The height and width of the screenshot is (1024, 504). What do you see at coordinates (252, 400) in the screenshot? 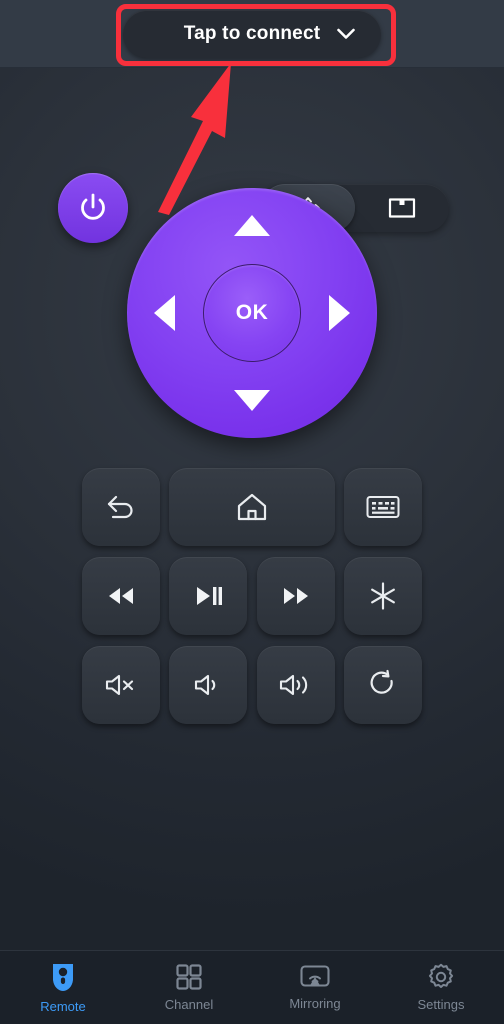
I see `dpad-down-button` at bounding box center [252, 400].